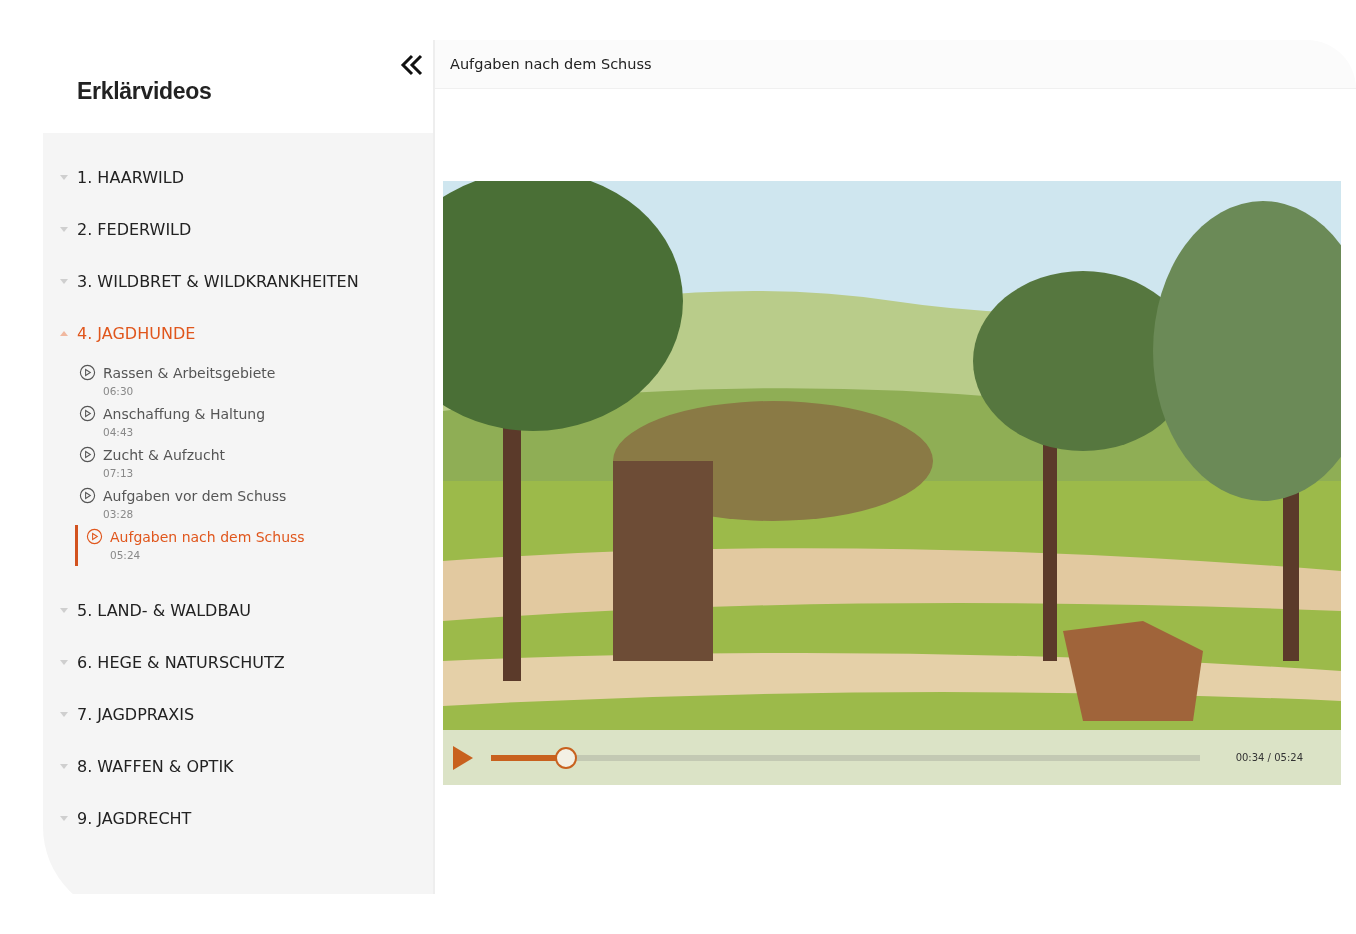 The image size is (1356, 934). What do you see at coordinates (126, 555) in the screenshot?
I see `video-duration: 05:24` at bounding box center [126, 555].